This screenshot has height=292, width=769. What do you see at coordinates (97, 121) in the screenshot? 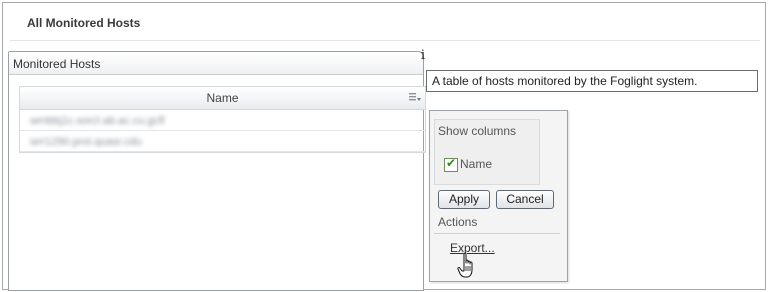
I see `host-name-cell: wmbbj1c.sorcl.ab.ac.cu.gcfl` at bounding box center [97, 121].